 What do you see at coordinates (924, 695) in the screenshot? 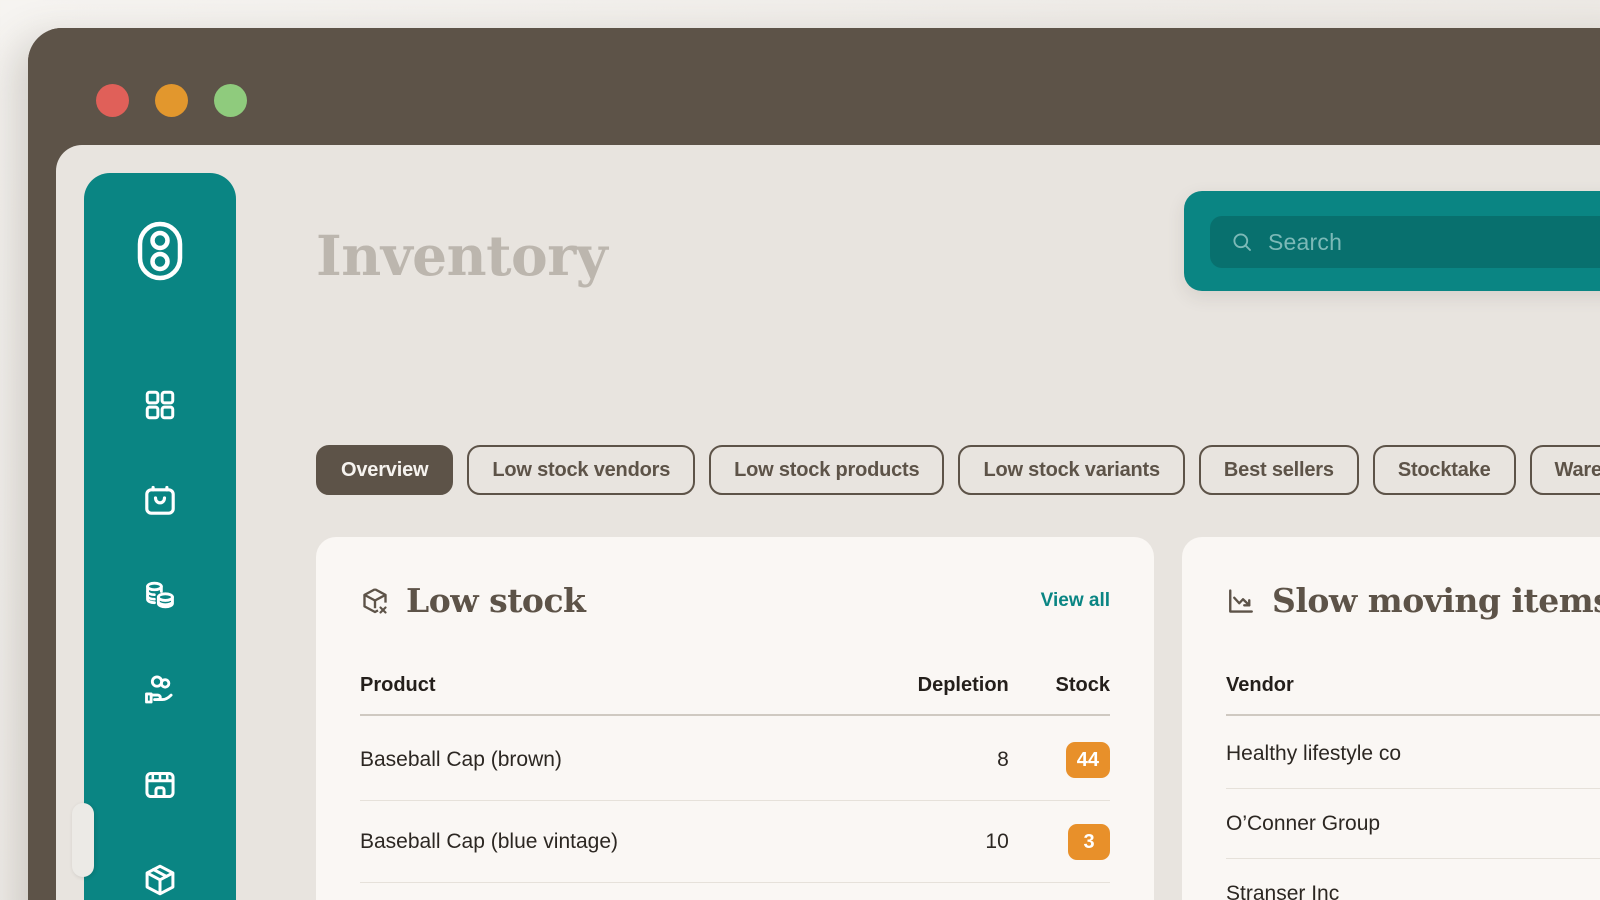
I see `column-header-depletion: Depletion` at bounding box center [924, 695].